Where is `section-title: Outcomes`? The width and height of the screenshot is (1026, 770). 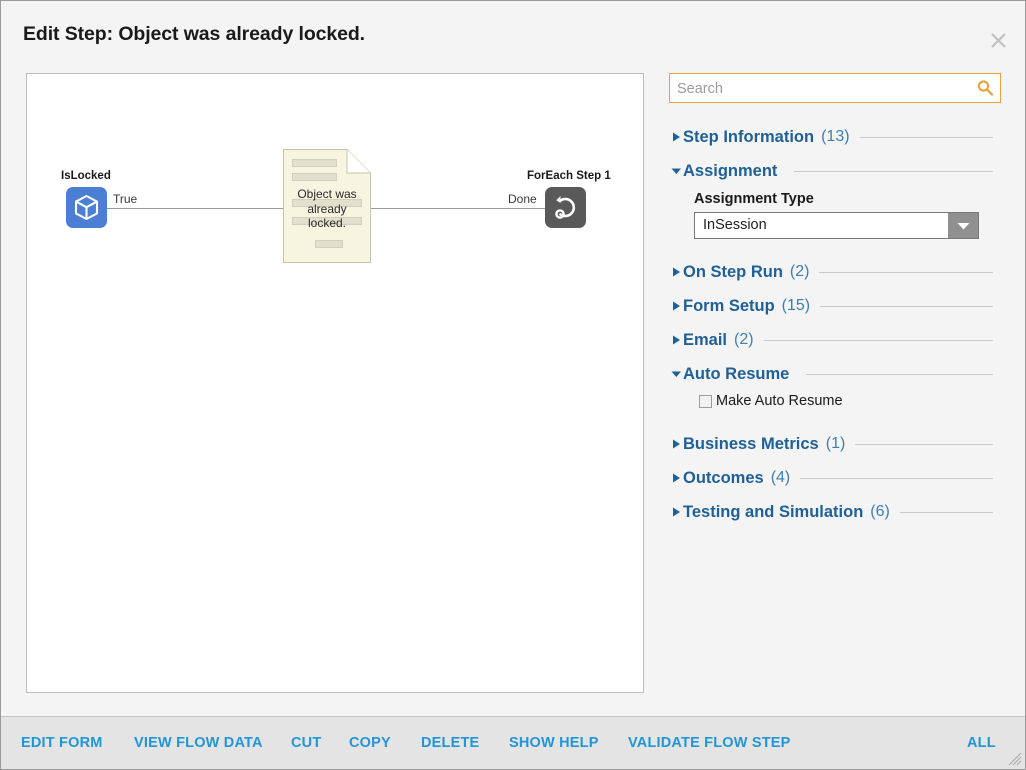
section-title: Outcomes is located at coordinates (723, 477).